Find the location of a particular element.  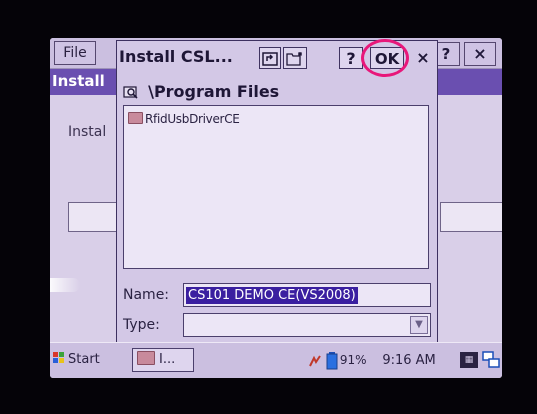

dialog-close-button: × is located at coordinates (423, 58).